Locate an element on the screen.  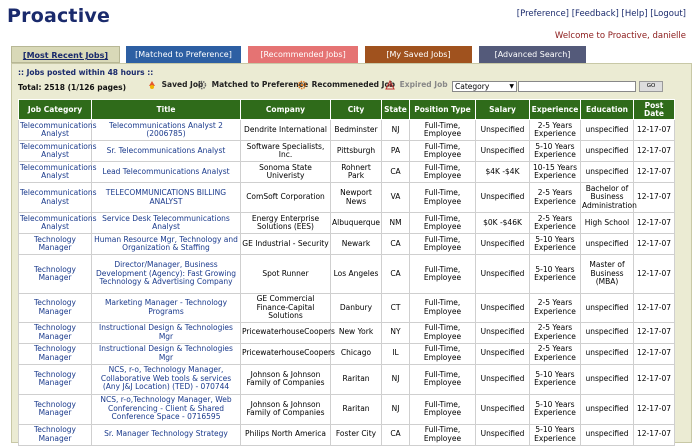
company-cell: Johnson & Johnson Family of Companies is located at coordinates (285, 409).